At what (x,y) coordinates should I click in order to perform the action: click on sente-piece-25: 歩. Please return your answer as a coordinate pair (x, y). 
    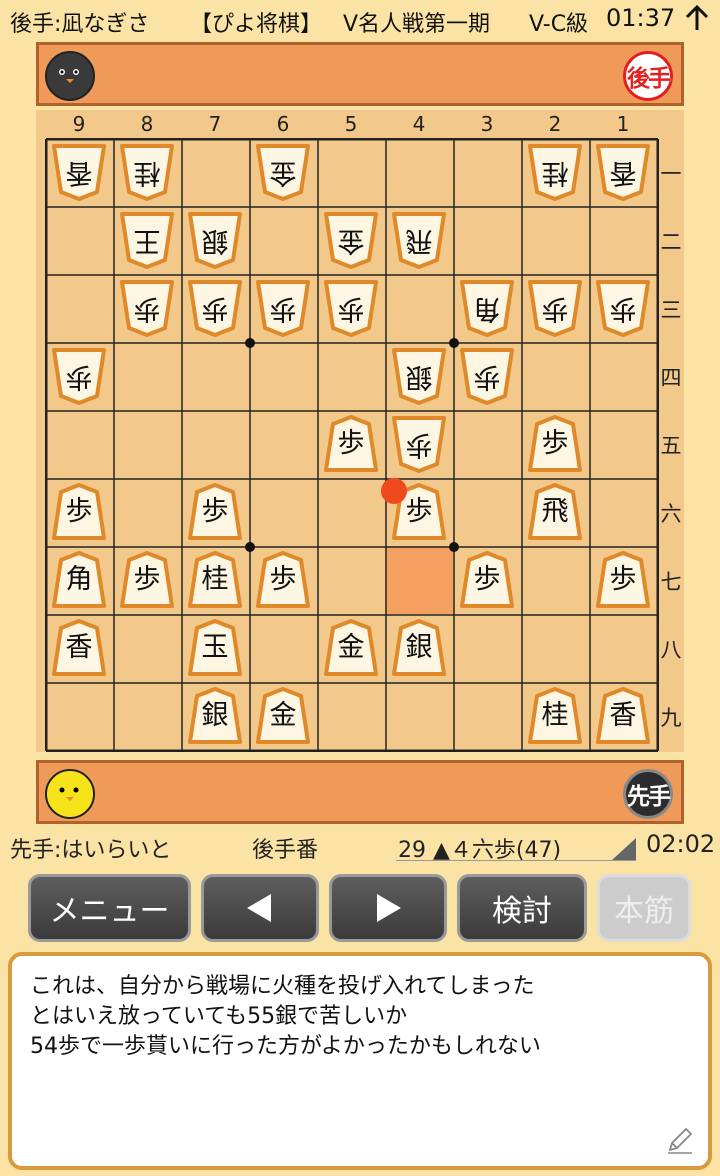
    Looking at the image, I should click on (555, 444).